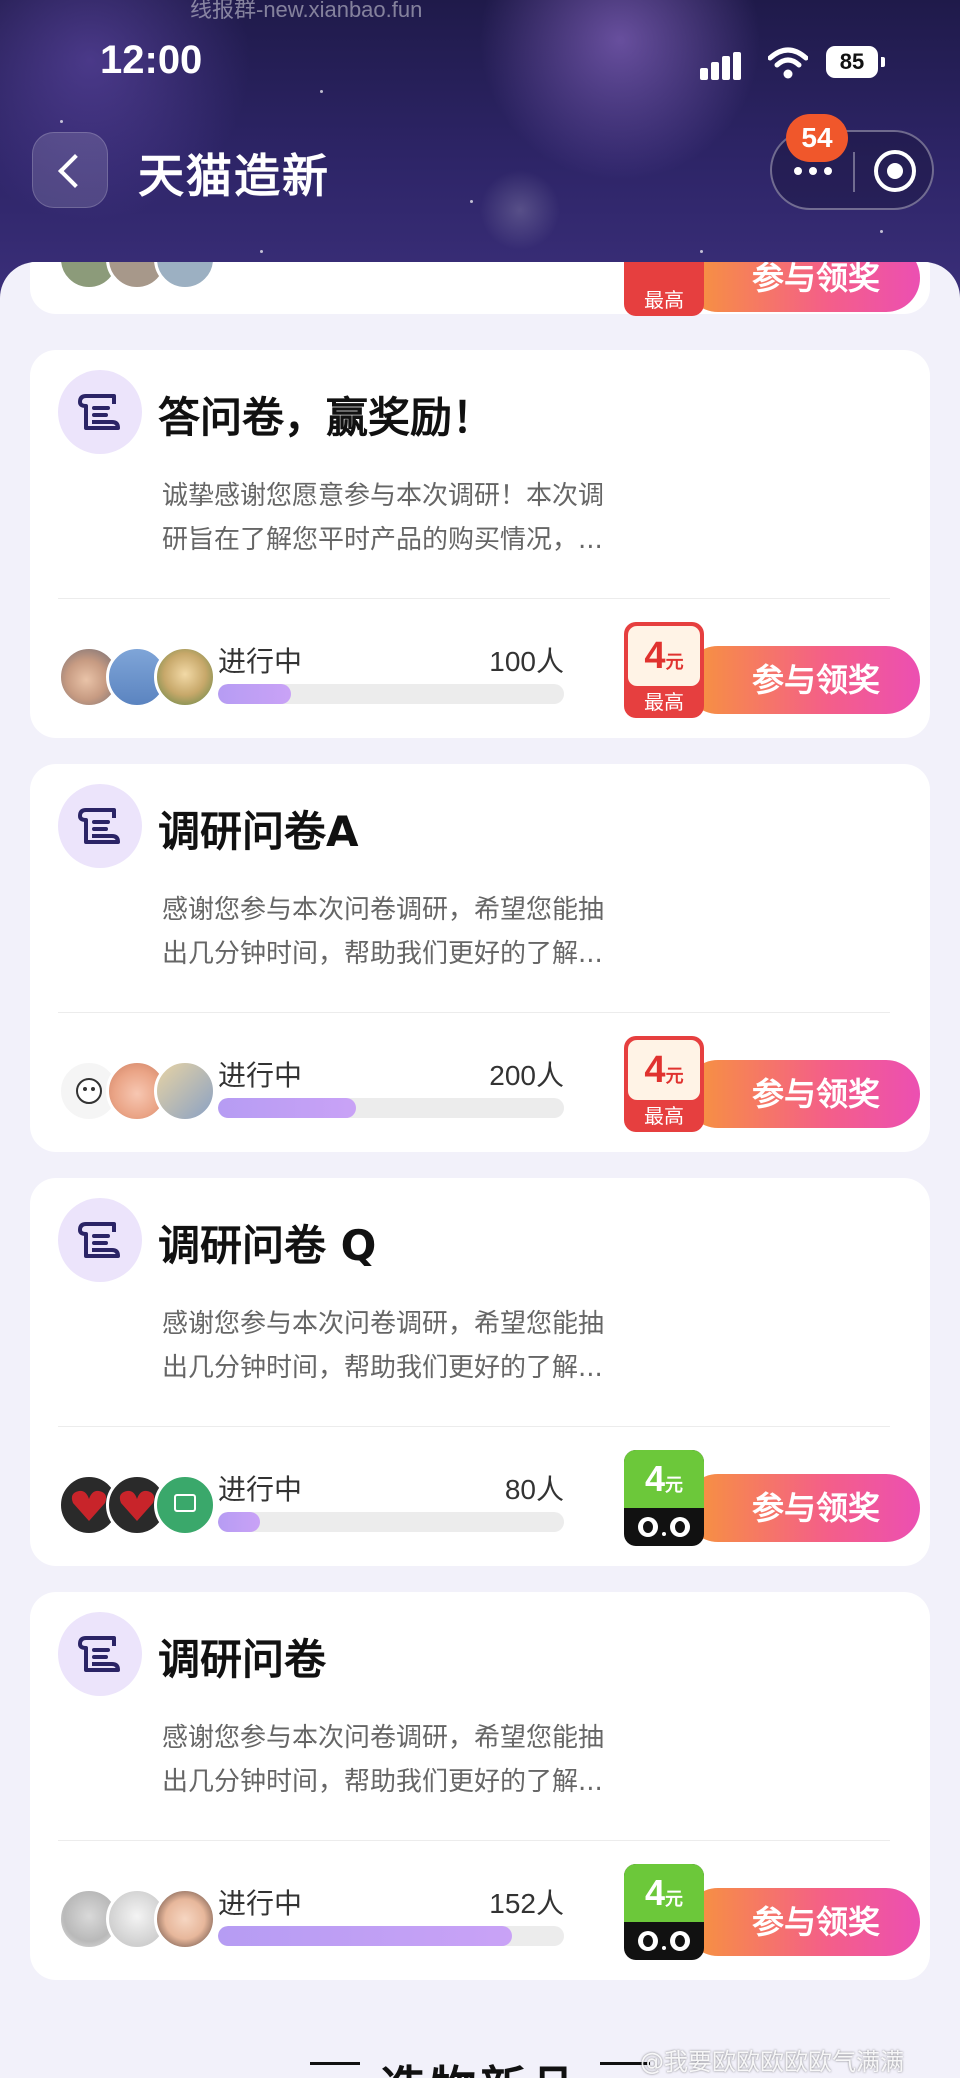  What do you see at coordinates (480, 289) in the screenshot?
I see `survey-card-partial: 参与领奖 最高` at bounding box center [480, 289].